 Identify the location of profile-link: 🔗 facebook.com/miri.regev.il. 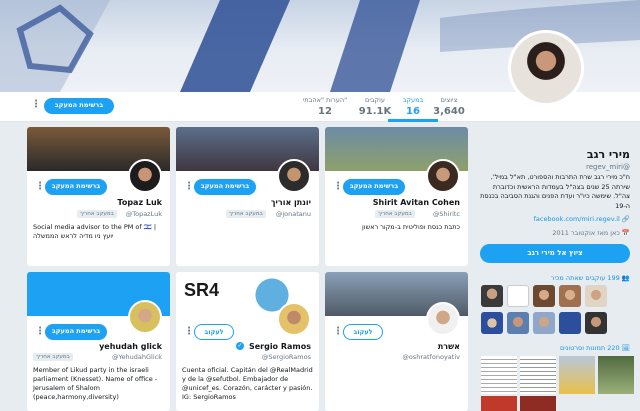
(582, 219).